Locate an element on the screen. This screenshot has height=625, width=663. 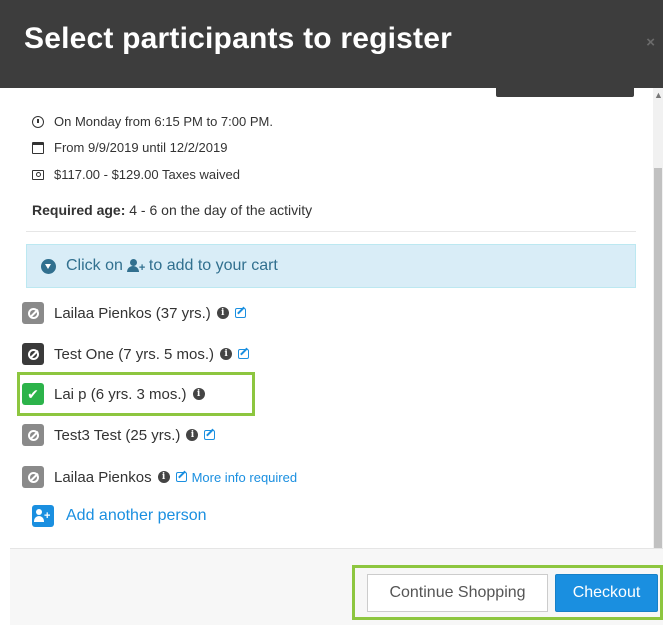
add-person-label: Add another person is located at coordinates (136, 515).